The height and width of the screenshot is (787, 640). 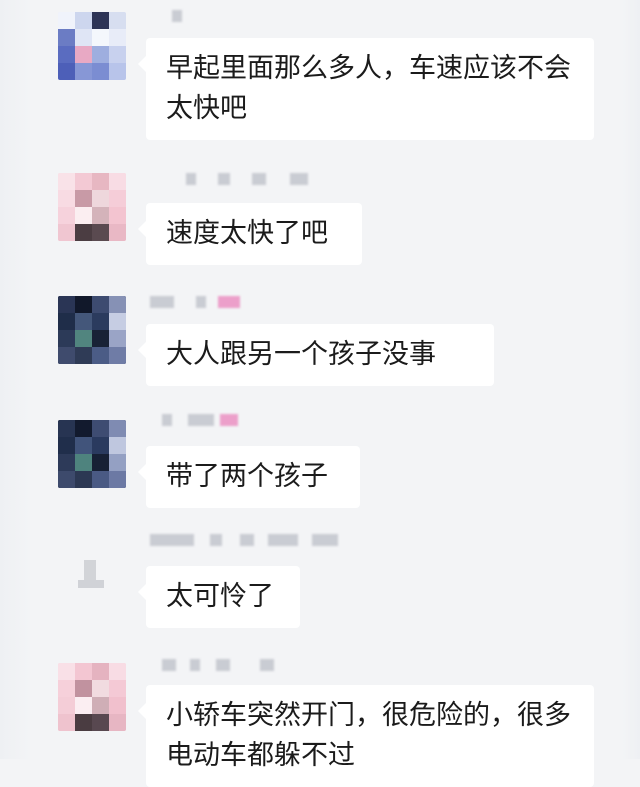 What do you see at coordinates (301, 354) in the screenshot?
I see `message-text: 大人跟另一个孩子没事` at bounding box center [301, 354].